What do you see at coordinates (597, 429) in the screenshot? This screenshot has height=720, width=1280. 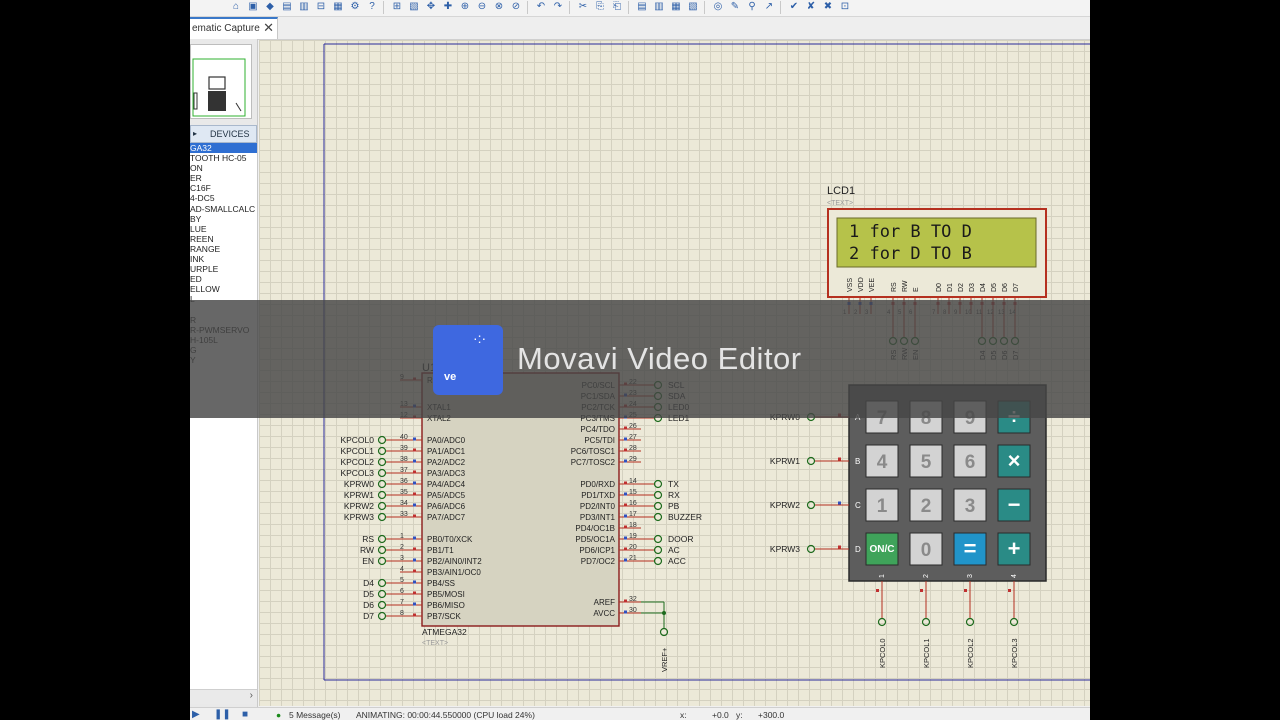 I see `mcu-pin-name: PC4/TDO` at bounding box center [597, 429].